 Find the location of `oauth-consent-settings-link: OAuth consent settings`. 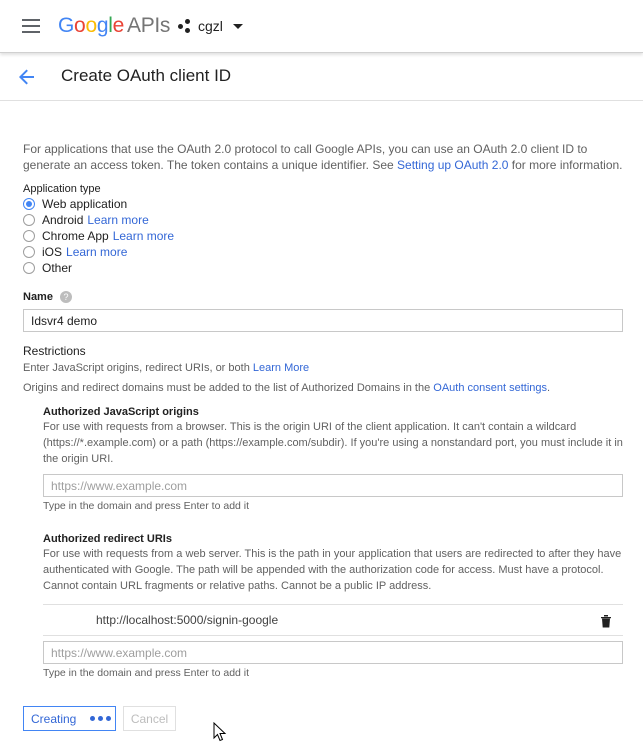

oauth-consent-settings-link: OAuth consent settings is located at coordinates (490, 388).